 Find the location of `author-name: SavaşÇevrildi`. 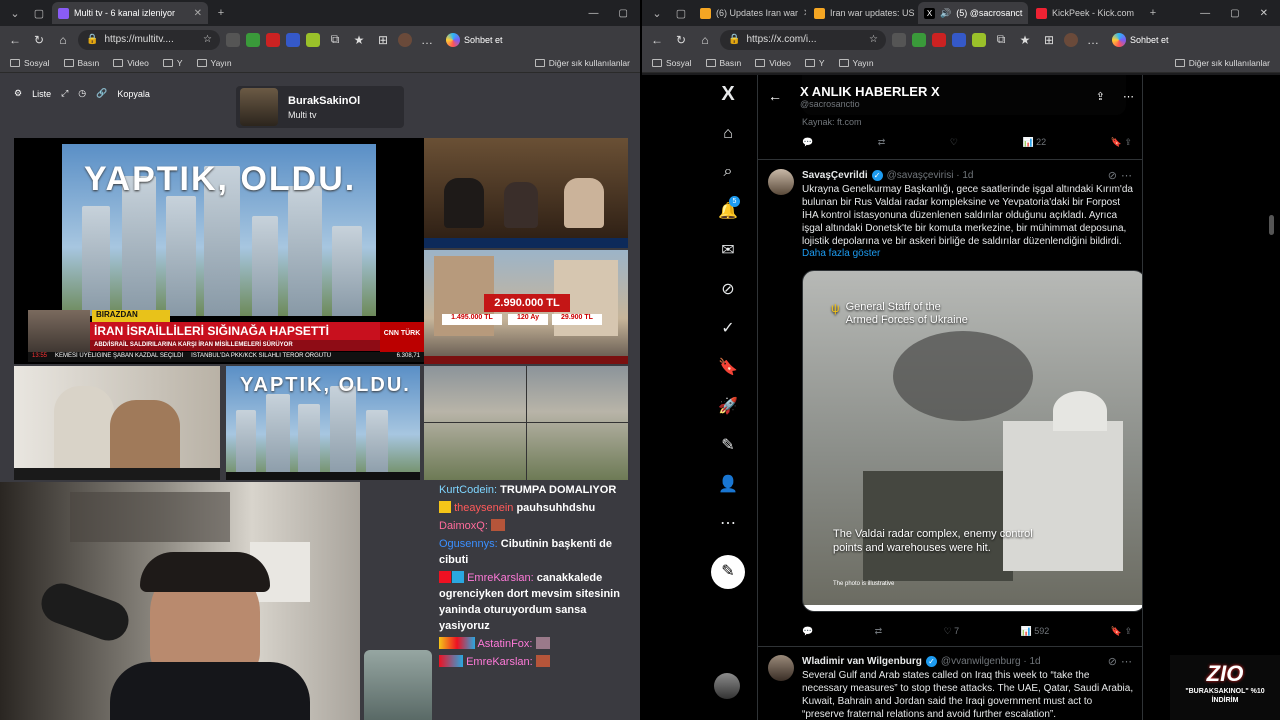

author-name: SavaşÇevrildi is located at coordinates (835, 175).